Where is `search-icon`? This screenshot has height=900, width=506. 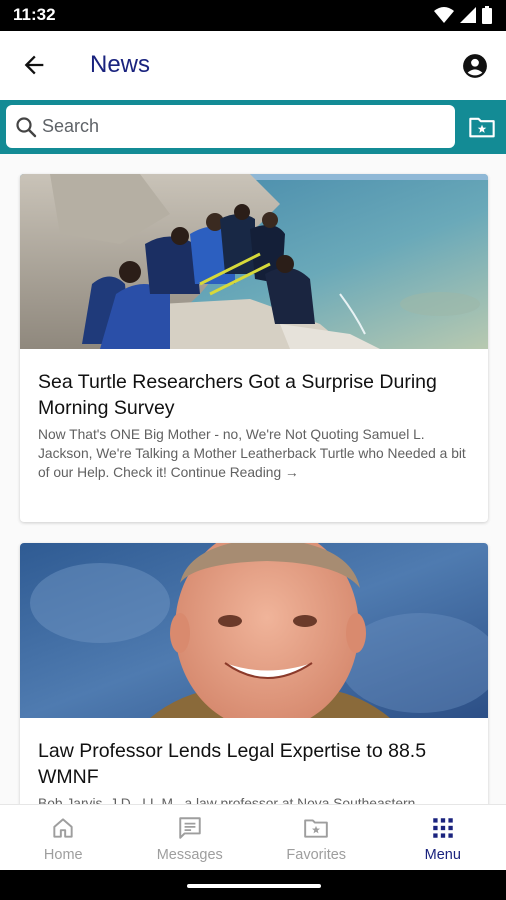 search-icon is located at coordinates (26, 127).